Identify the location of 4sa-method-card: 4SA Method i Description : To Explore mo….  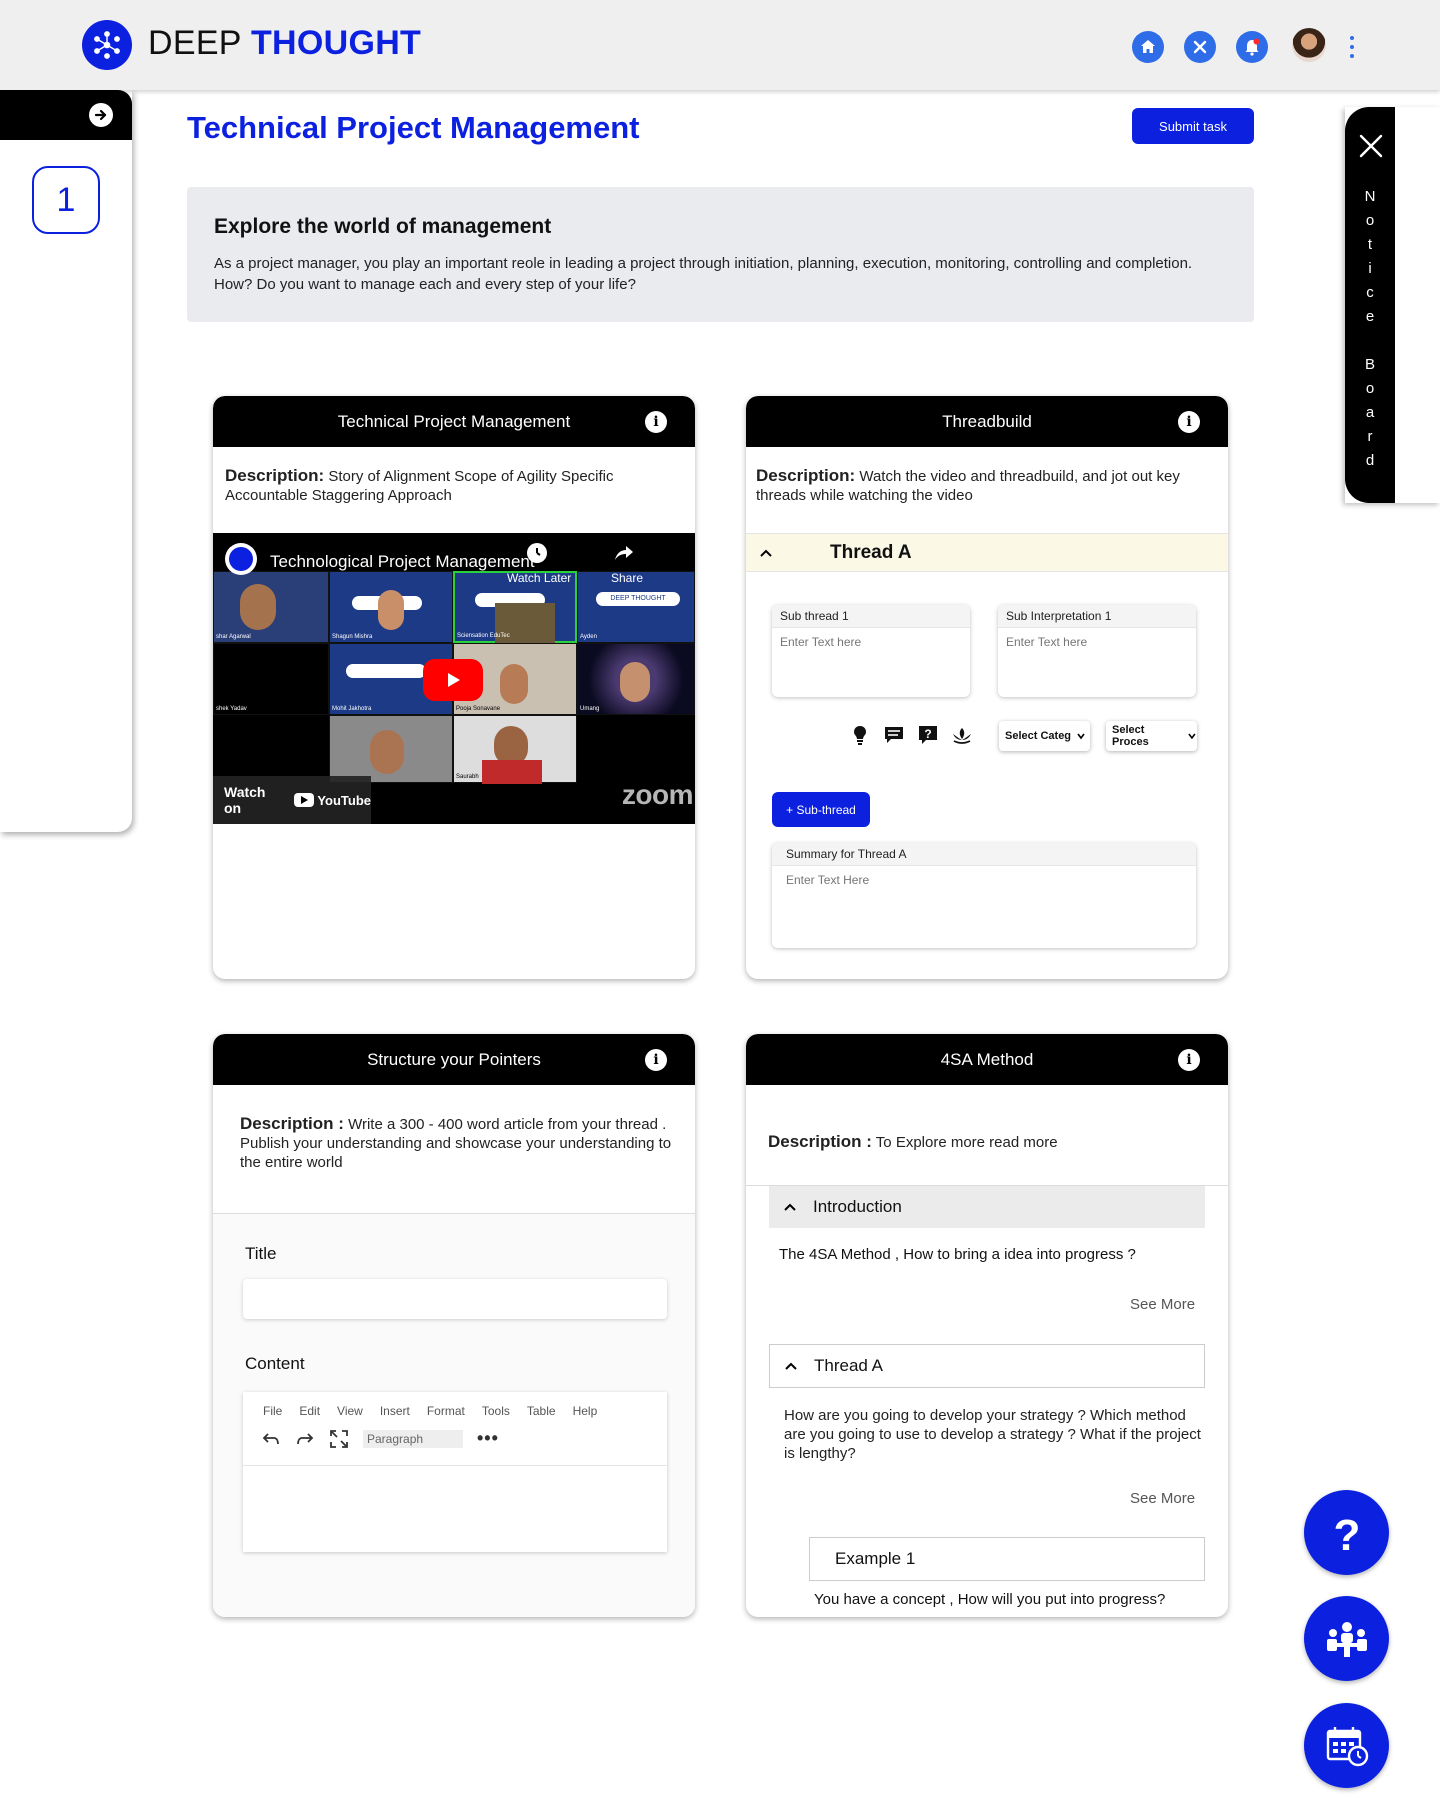
(987, 1325).